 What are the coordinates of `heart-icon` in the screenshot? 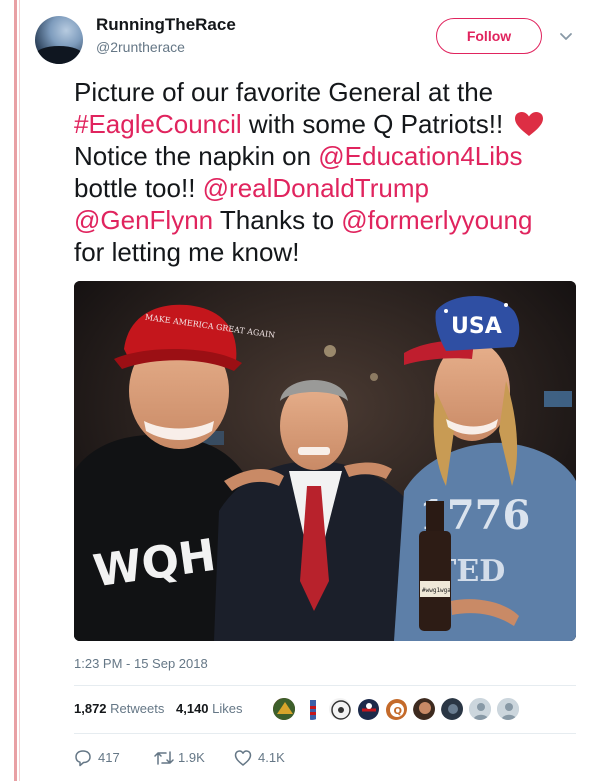 It's located at (243, 758).